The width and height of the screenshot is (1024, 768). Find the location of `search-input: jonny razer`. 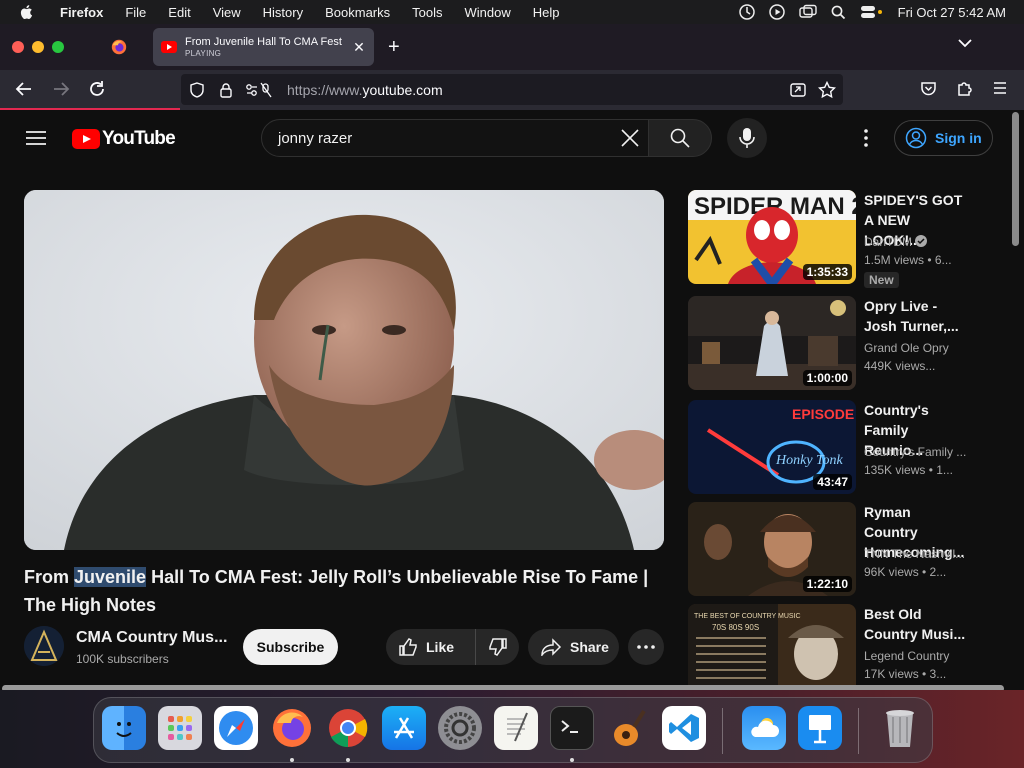

search-input: jonny razer is located at coordinates (455, 138).